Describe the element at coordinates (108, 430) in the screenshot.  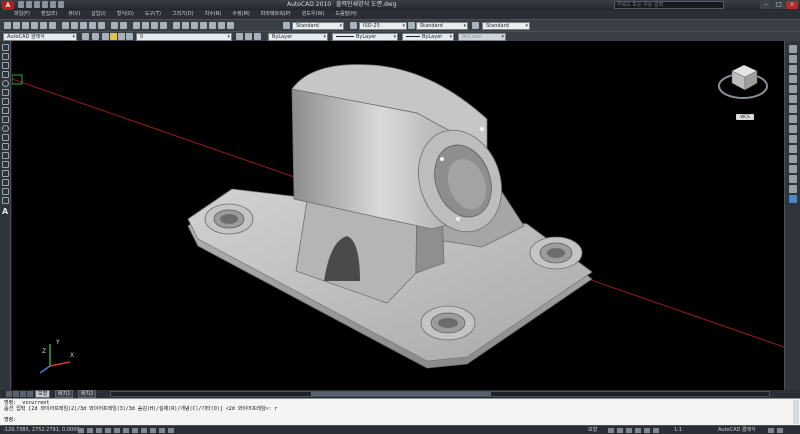
I see `polar-toggle` at that location.